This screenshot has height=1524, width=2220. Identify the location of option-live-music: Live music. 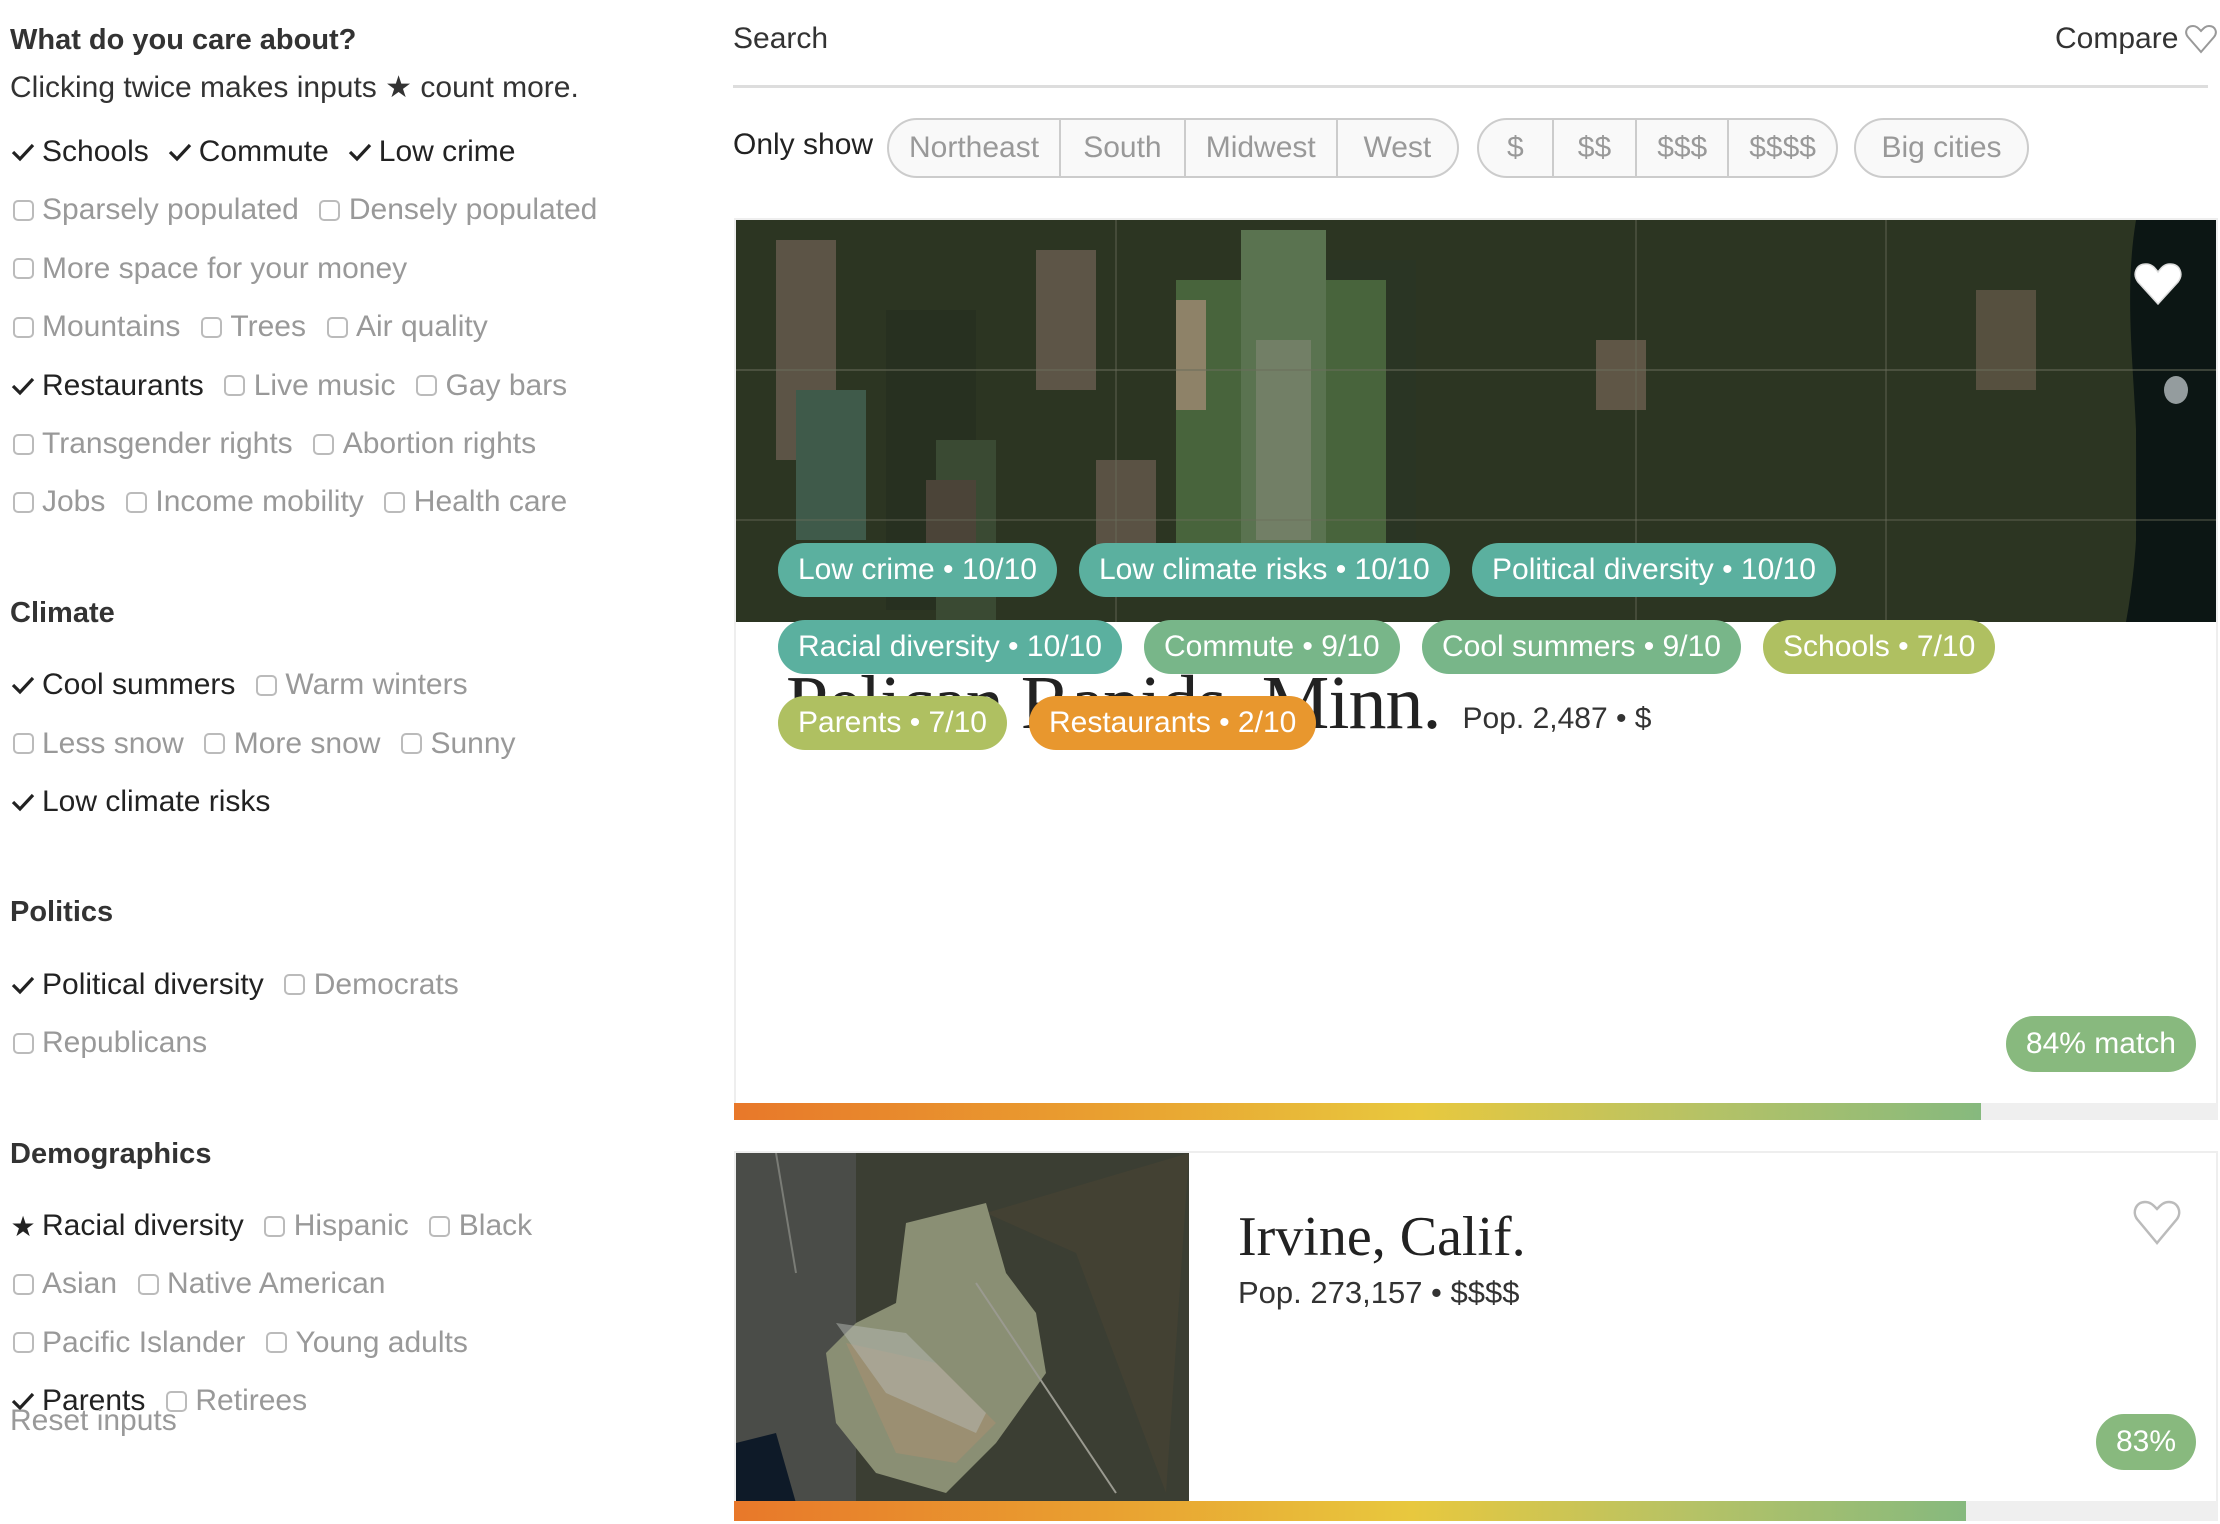
(309, 385).